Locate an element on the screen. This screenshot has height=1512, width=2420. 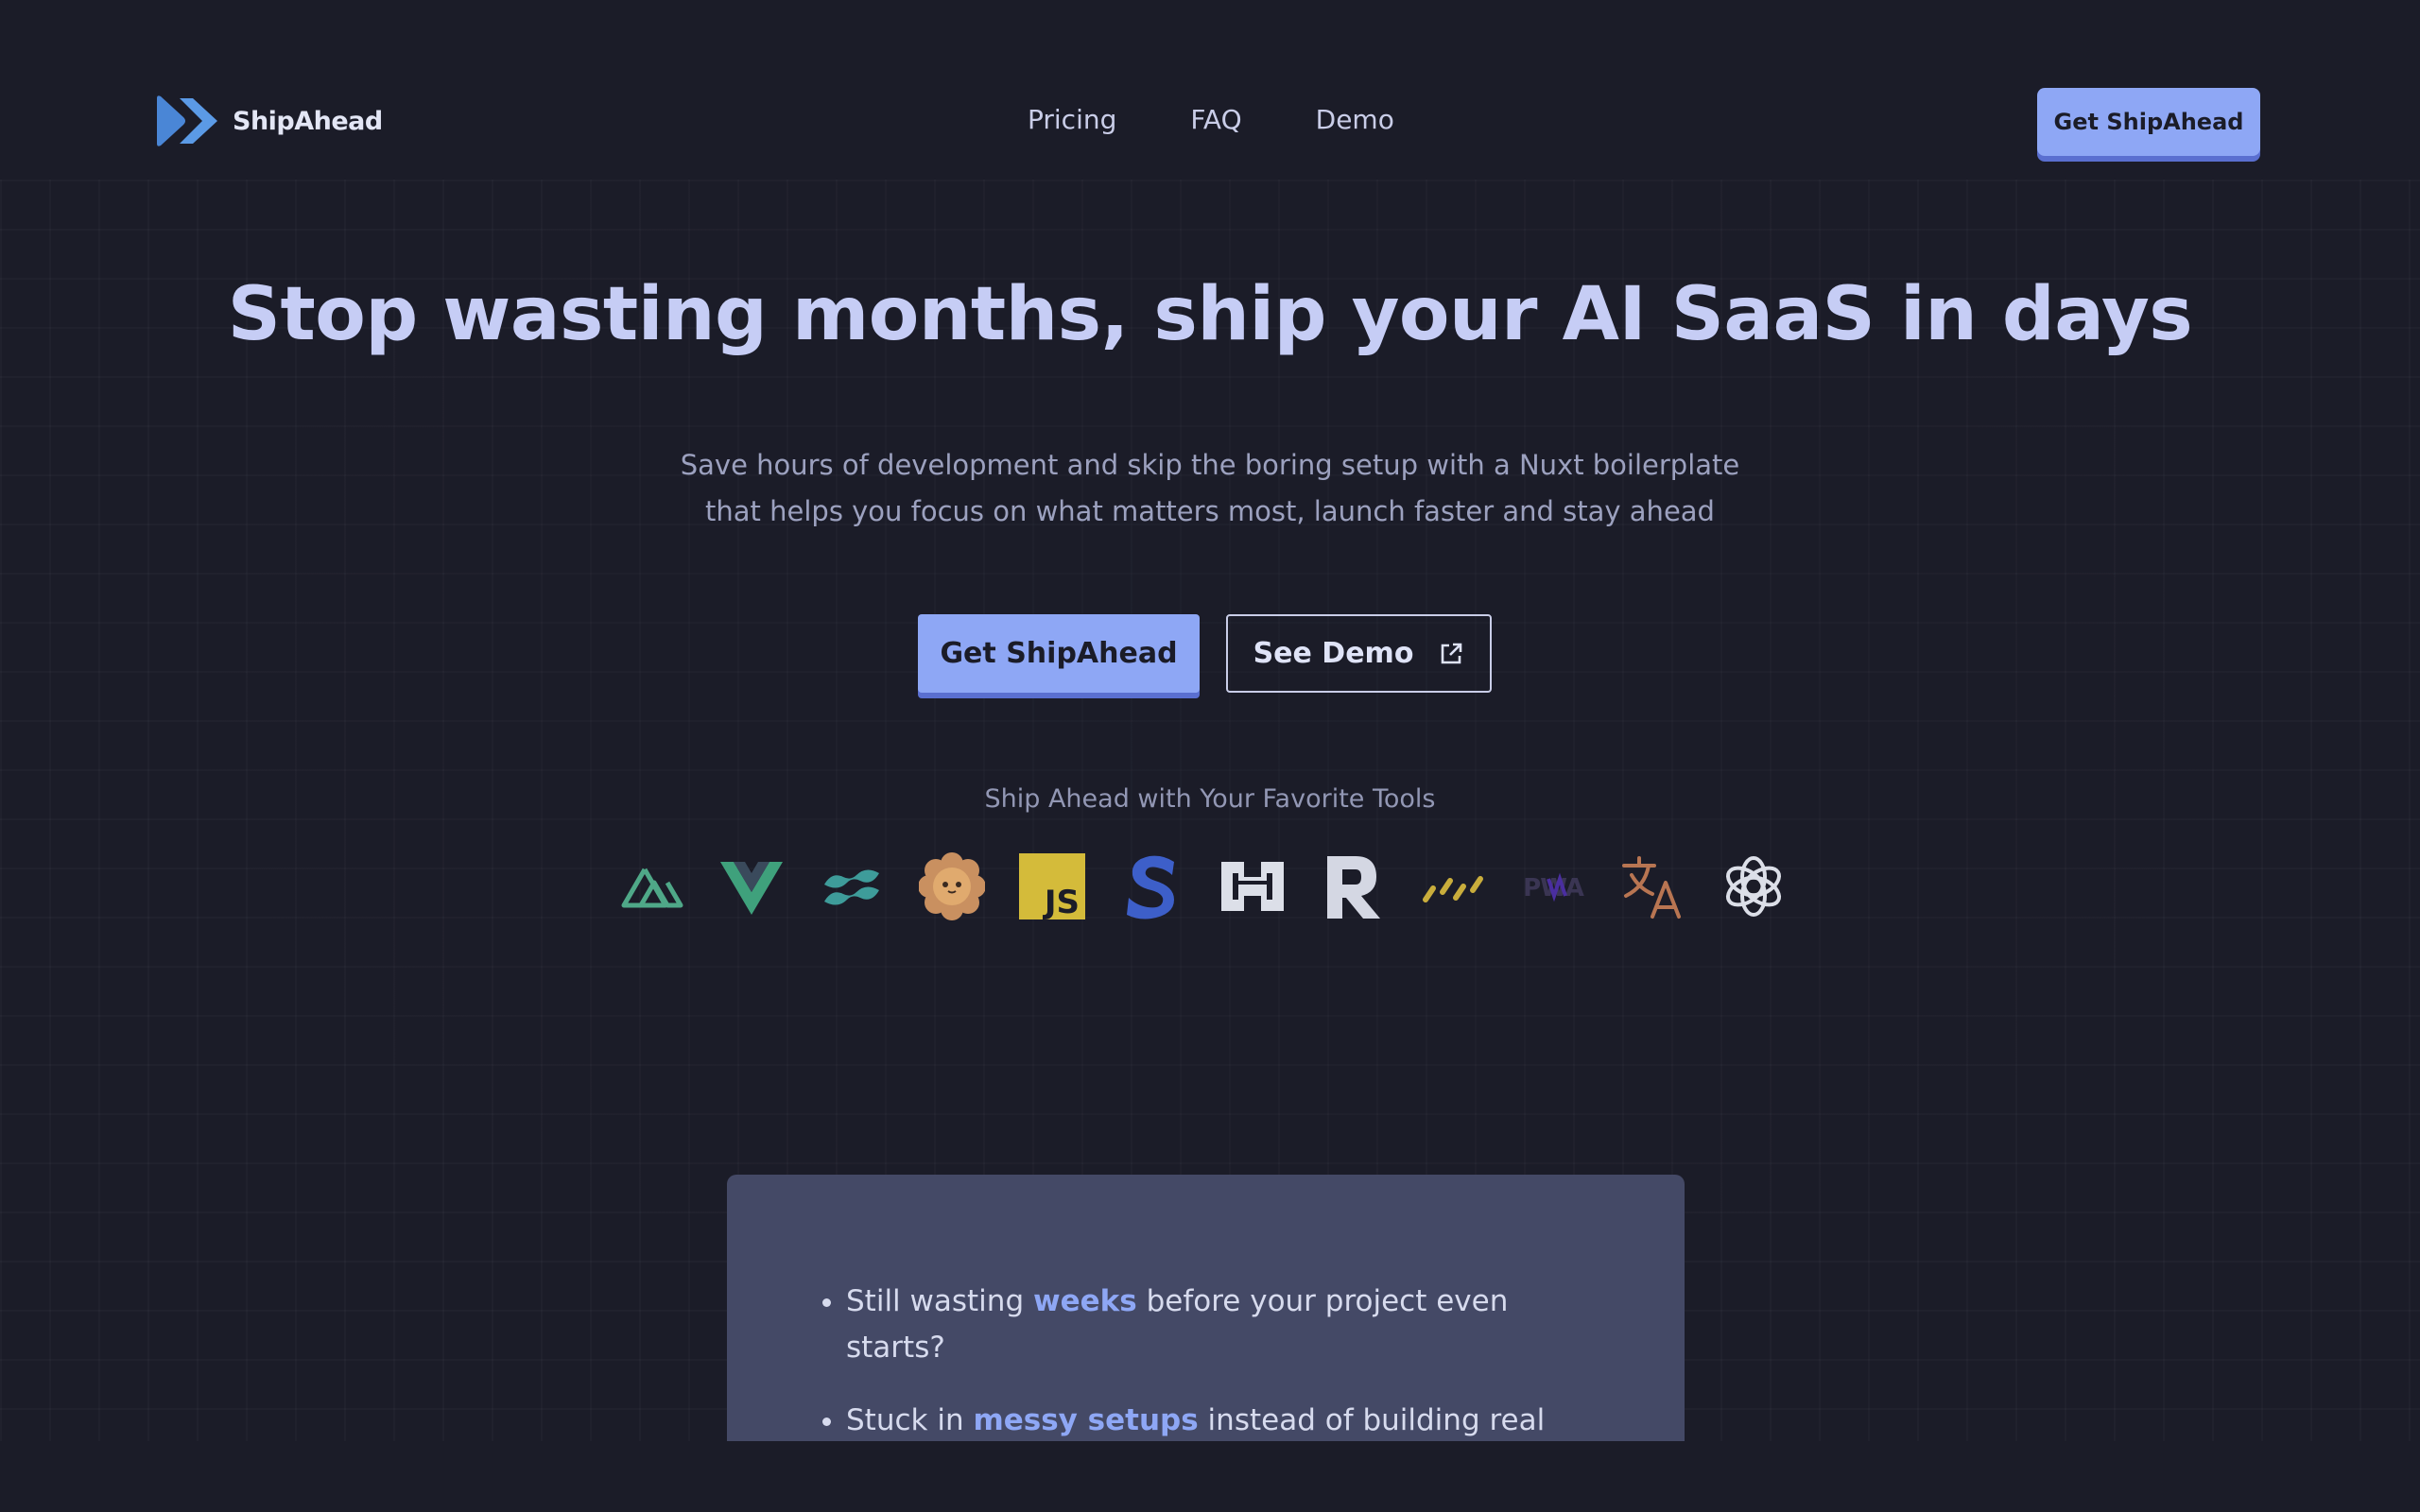
stripe-icon is located at coordinates (1152, 886).